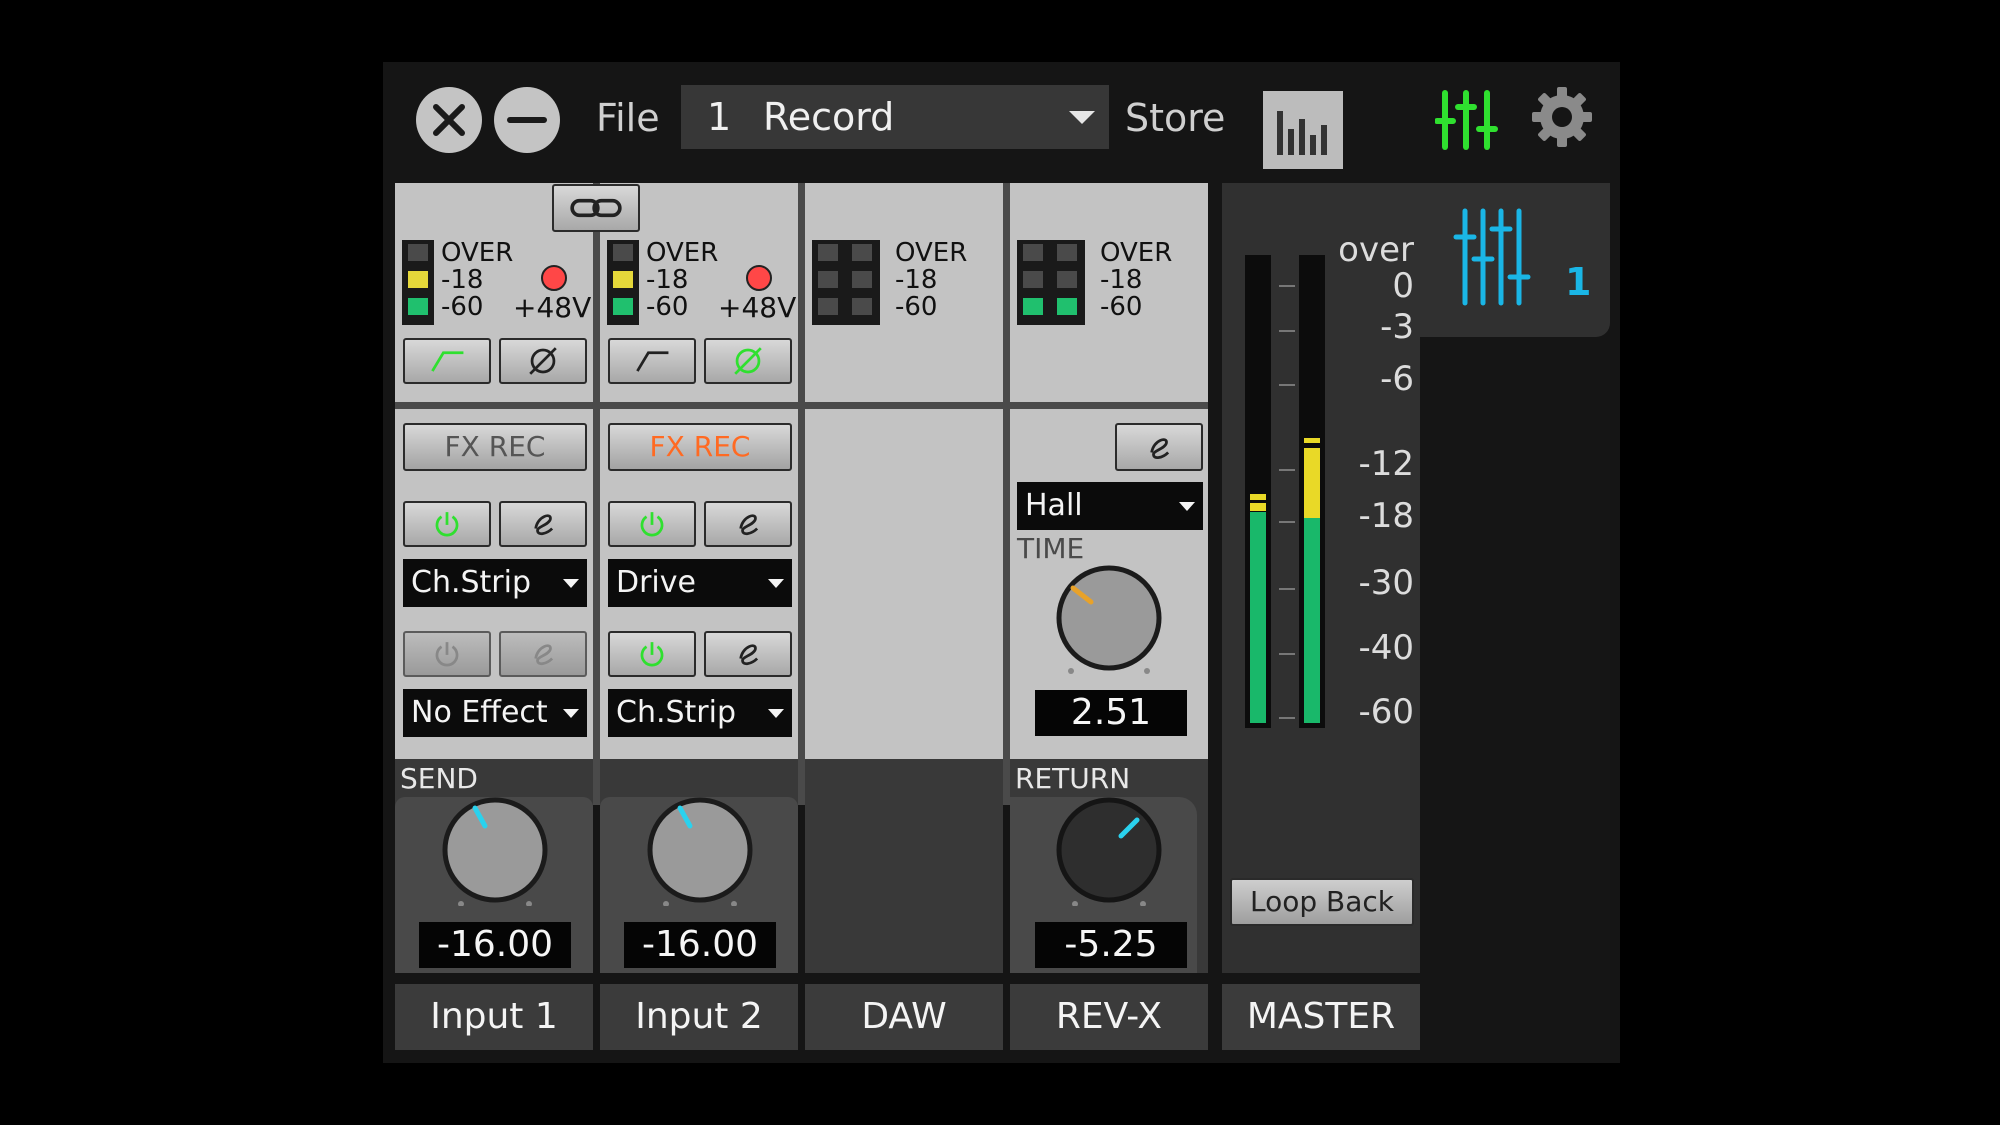  I want to click on scene-name: Record, so click(829, 117).